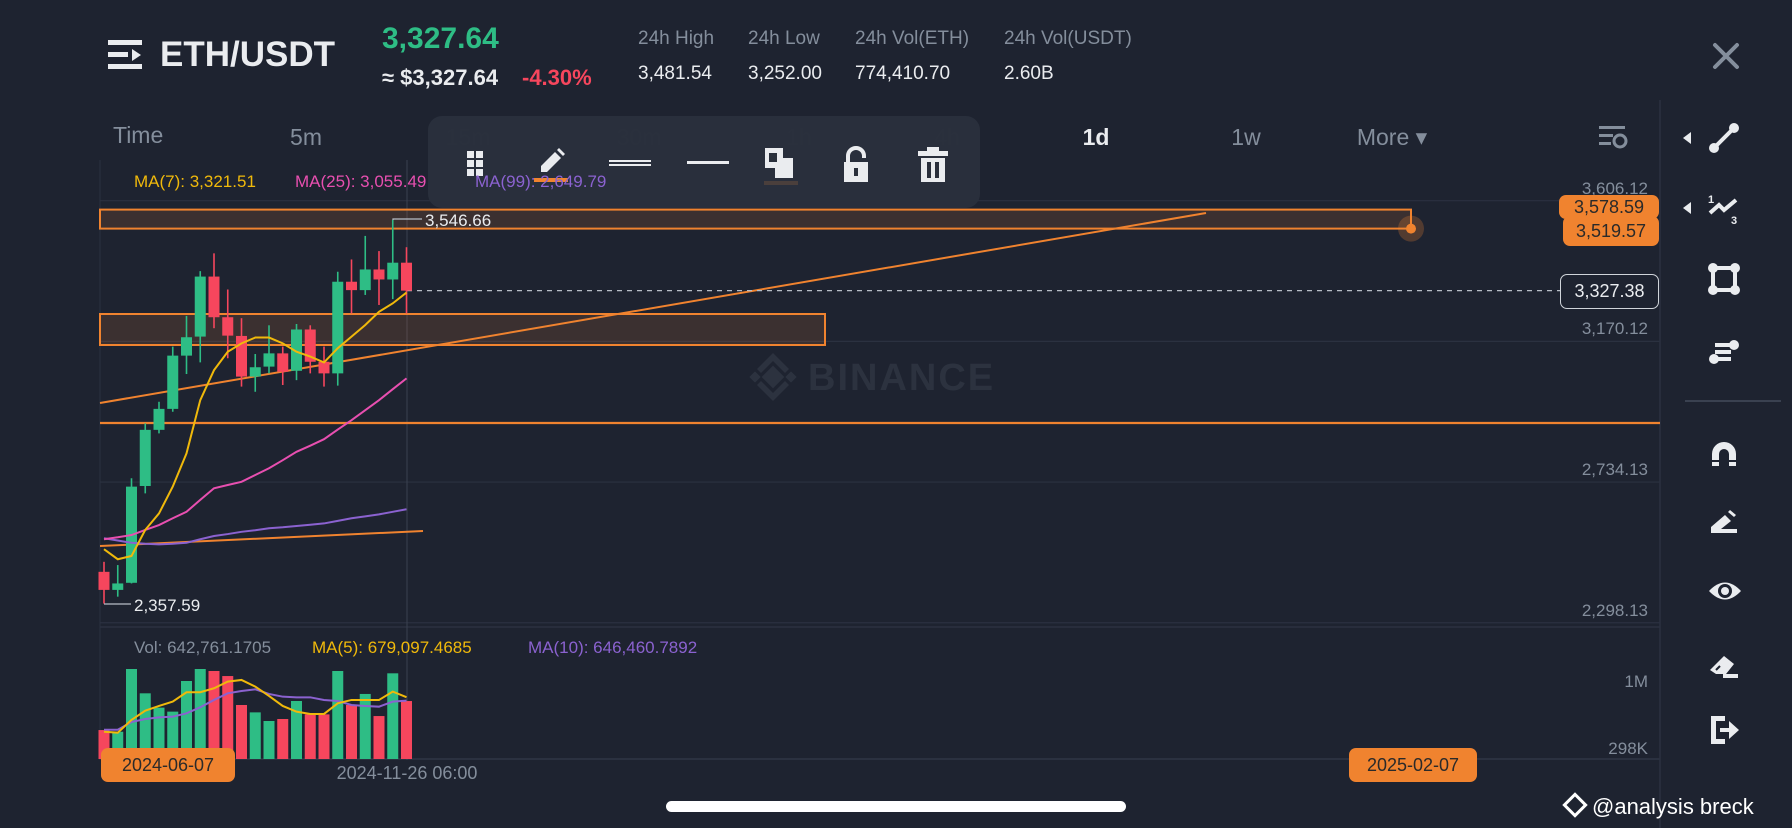  Describe the element at coordinates (407, 773) in the screenshot. I see `crosshair-time-label: 2024-11-26 06:00` at that location.